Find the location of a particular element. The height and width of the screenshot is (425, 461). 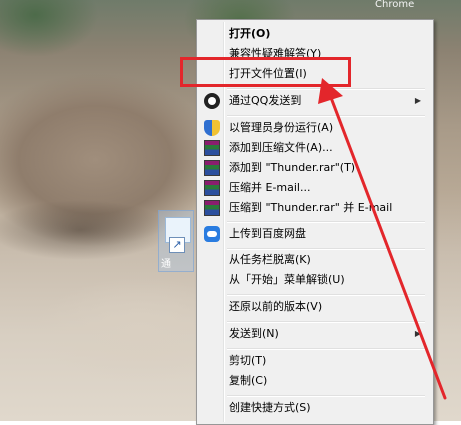

menu-item-create-shortcut: 创建快捷方式(S) is located at coordinates (314, 408).